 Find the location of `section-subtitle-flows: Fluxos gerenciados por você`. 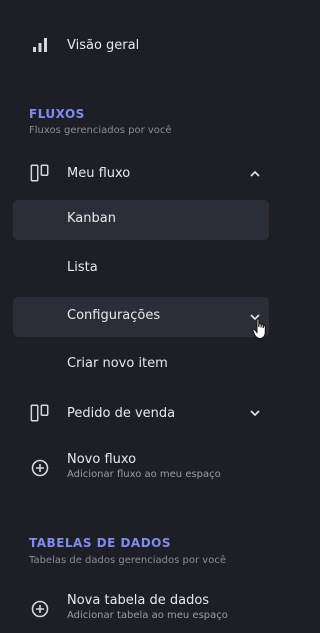

section-subtitle-flows: Fluxos gerenciados por você is located at coordinates (100, 130).